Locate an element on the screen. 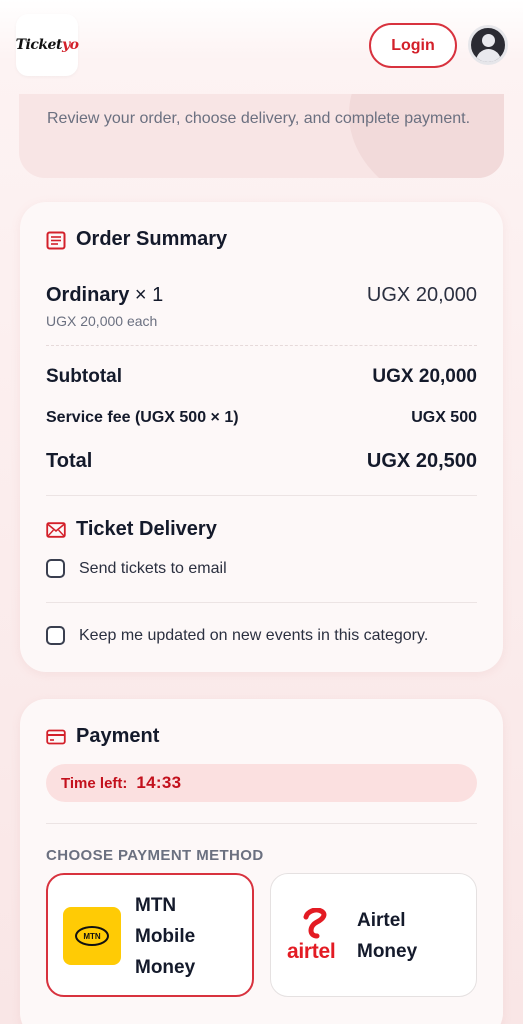  logo-main: Ticket is located at coordinates (39, 45).